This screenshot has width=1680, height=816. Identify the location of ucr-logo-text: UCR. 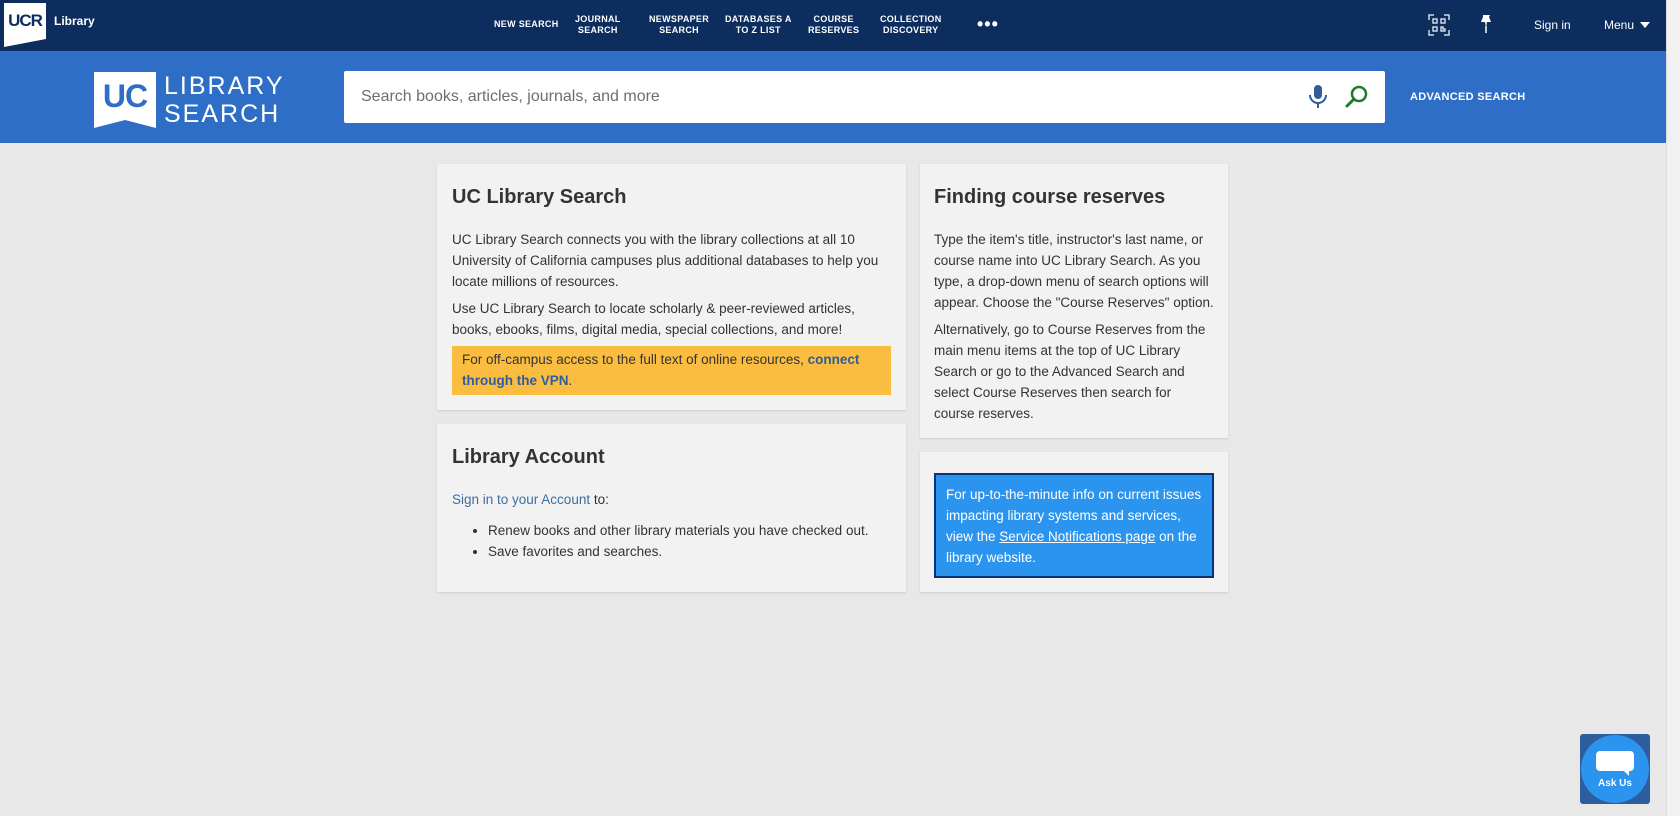
(25, 21).